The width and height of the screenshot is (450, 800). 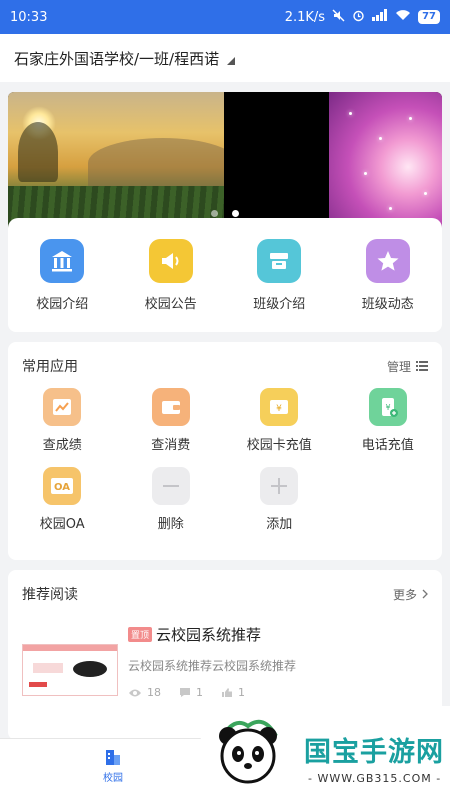 What do you see at coordinates (374, 752) in the screenshot?
I see `watermark-brand: 国宝手游网` at bounding box center [374, 752].